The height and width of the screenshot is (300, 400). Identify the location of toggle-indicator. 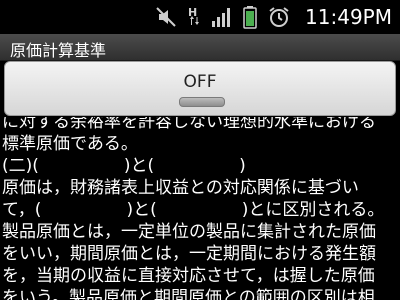
(202, 102).